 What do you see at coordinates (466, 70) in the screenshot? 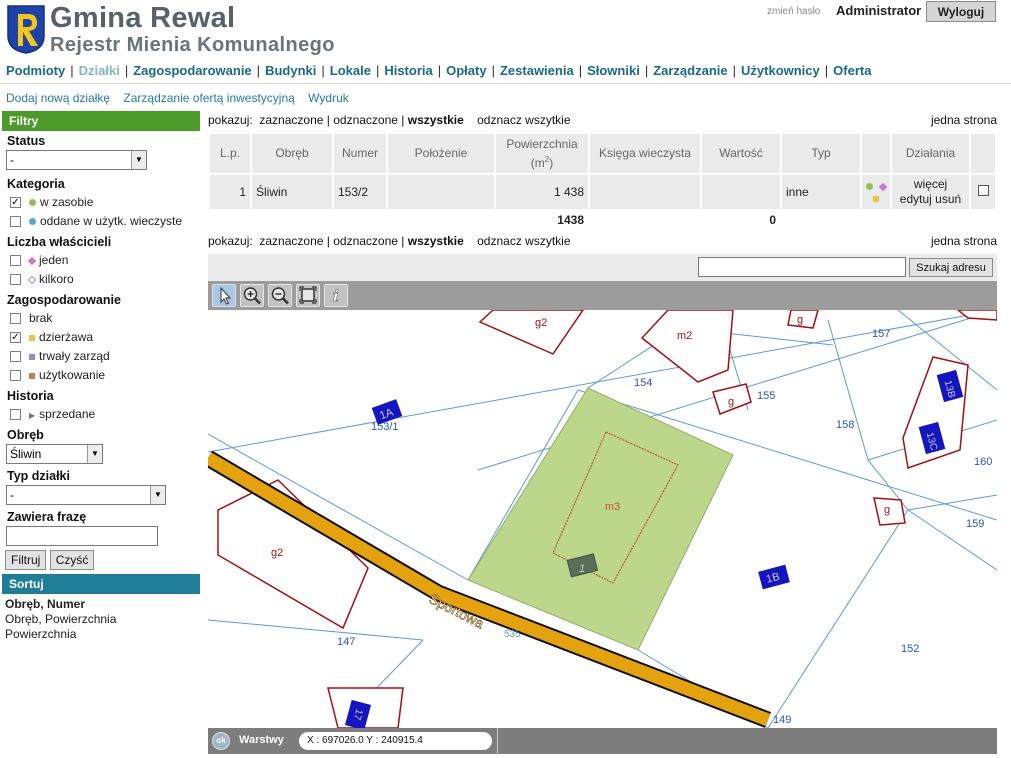
I see `nav-item-oplaty: Opłaty` at bounding box center [466, 70].